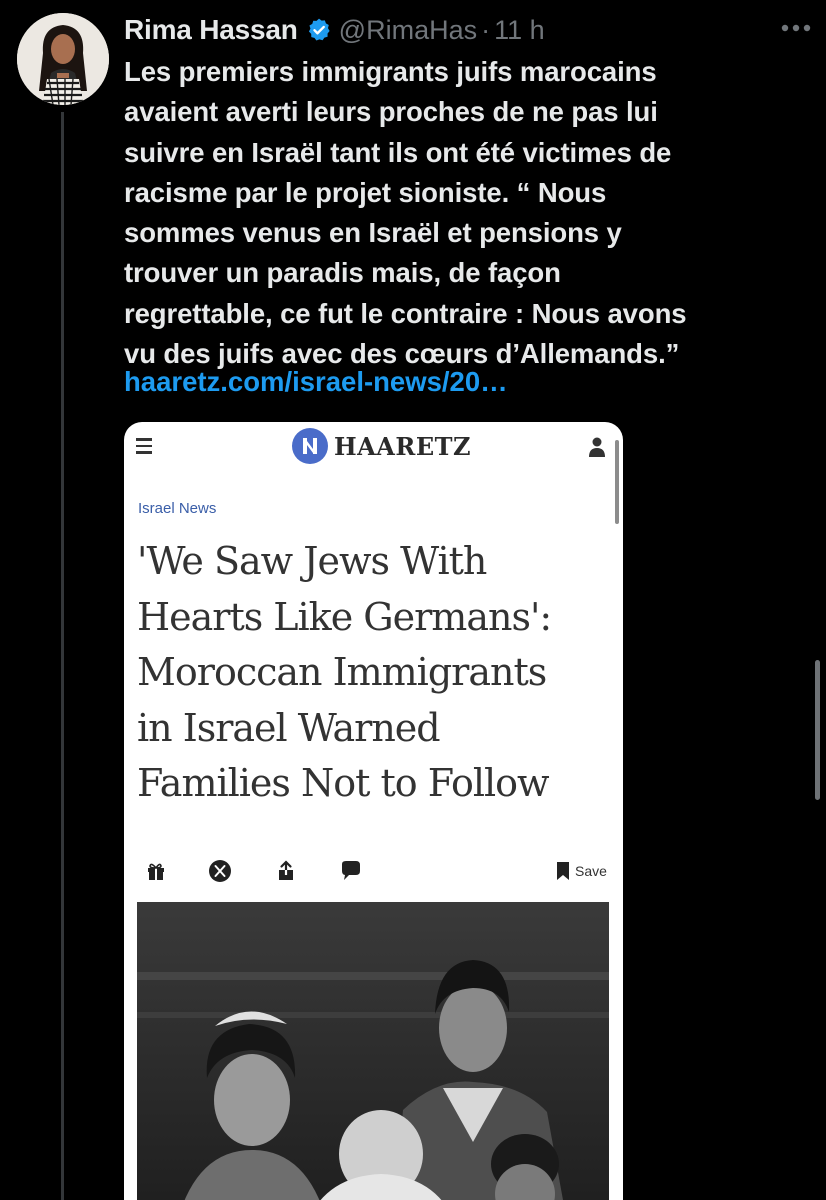 This screenshot has width=826, height=1200. What do you see at coordinates (373, 1051) in the screenshot?
I see `article-photo` at bounding box center [373, 1051].